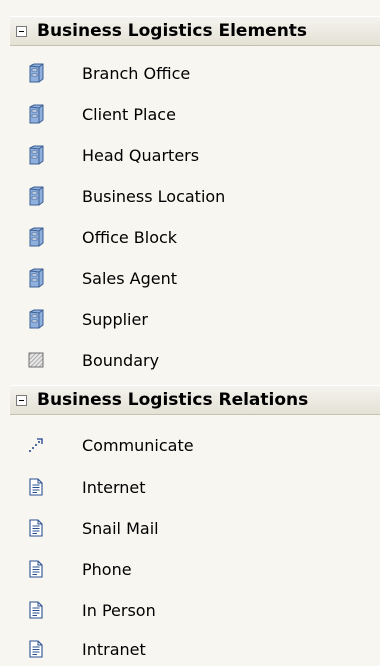  What do you see at coordinates (195, 569) in the screenshot?
I see `toolbox-item-phone: Phone` at bounding box center [195, 569].